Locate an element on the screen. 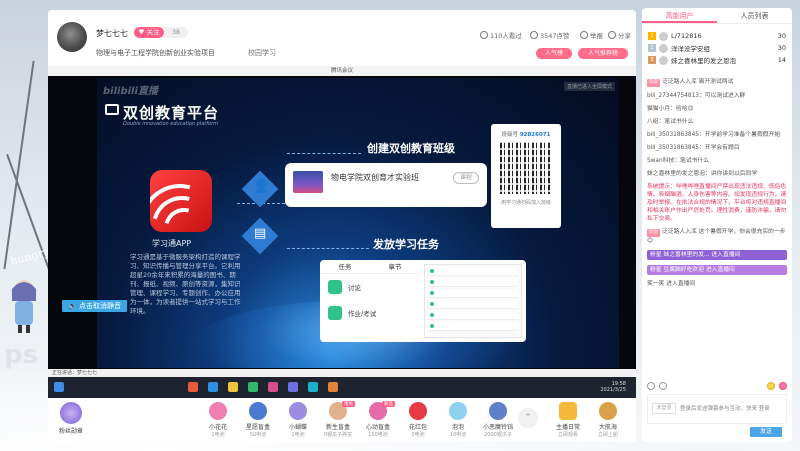 The image size is (800, 451). list-item: 2 洋洋没学安组 30 is located at coordinates (717, 48).